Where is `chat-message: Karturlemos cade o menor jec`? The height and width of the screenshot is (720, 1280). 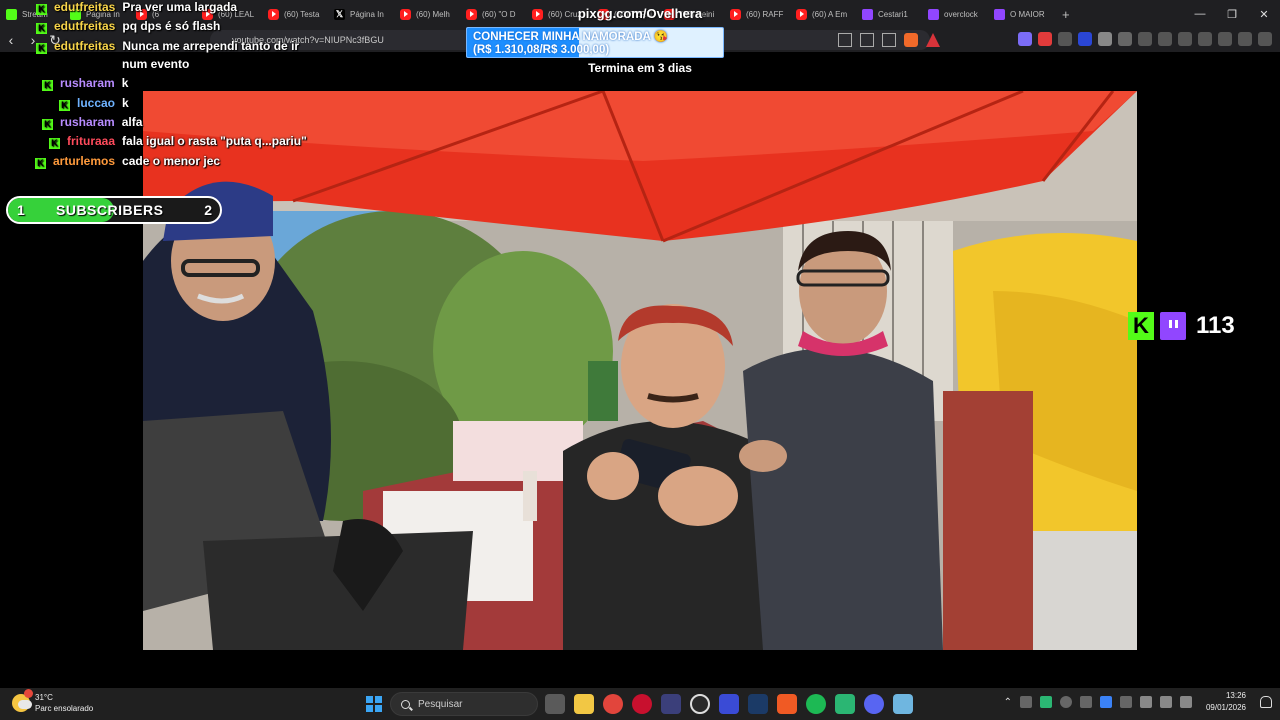 chat-message: Karturlemos cade o menor jec is located at coordinates (128, 161).